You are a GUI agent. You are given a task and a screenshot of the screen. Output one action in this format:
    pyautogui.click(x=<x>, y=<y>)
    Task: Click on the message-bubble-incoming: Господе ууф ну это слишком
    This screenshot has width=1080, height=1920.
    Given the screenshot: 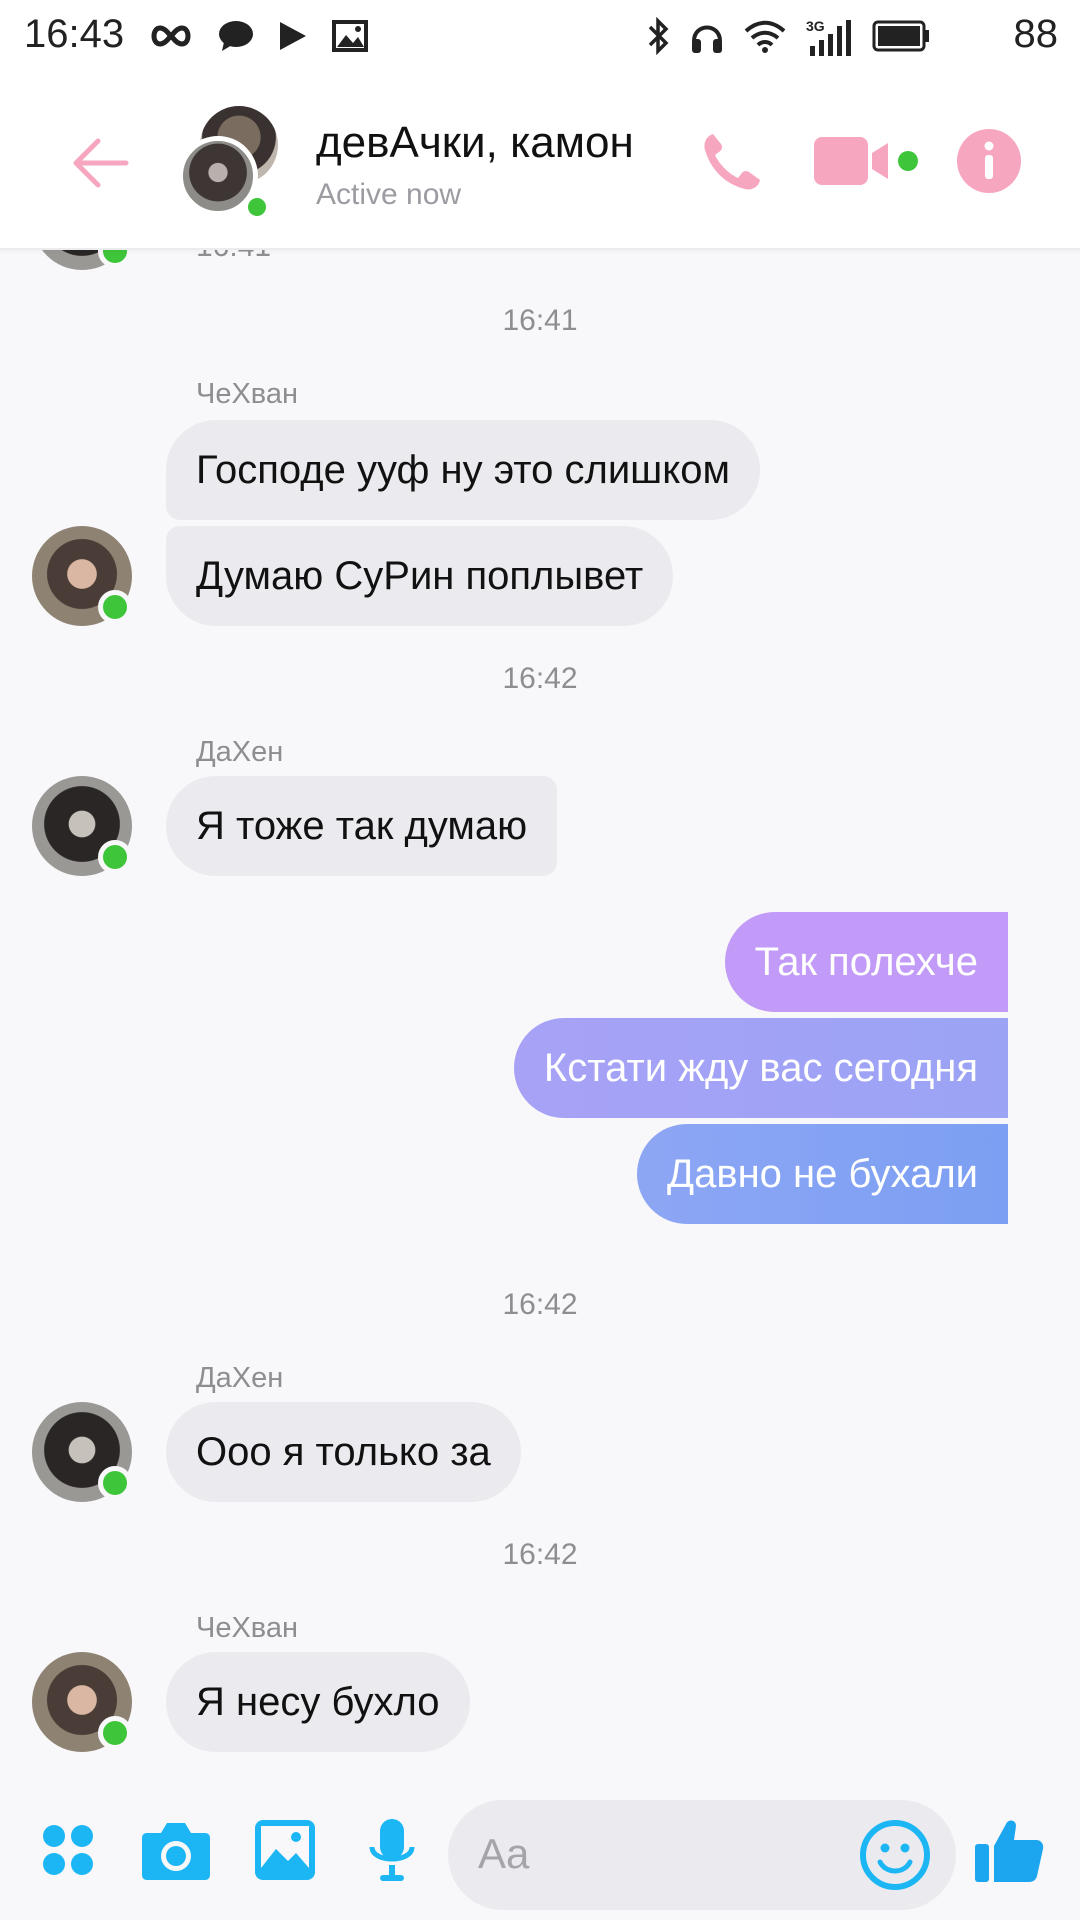 What is the action you would take?
    pyautogui.click(x=463, y=470)
    